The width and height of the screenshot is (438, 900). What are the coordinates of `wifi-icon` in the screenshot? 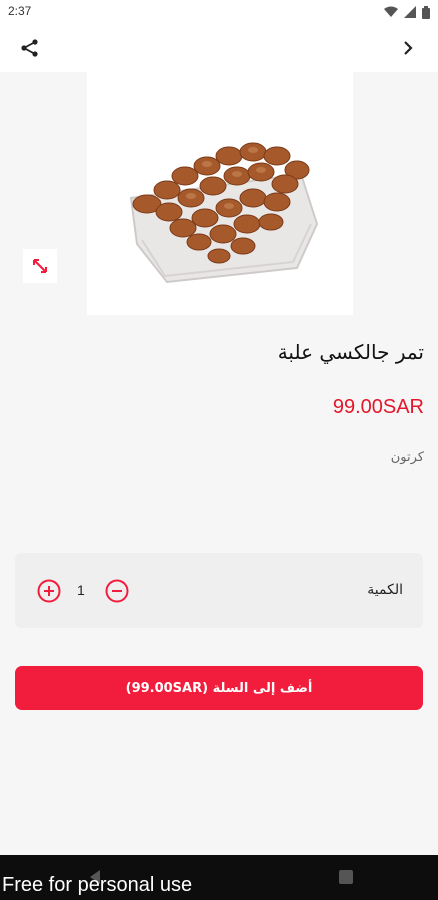 It's located at (391, 11).